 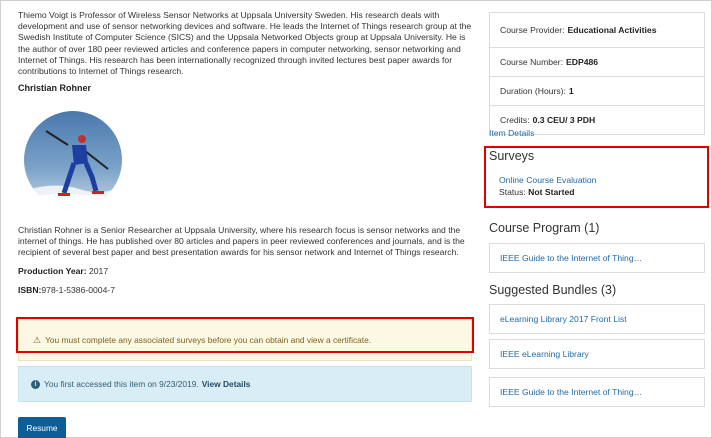 I want to click on credits-value: 0.3 CEU/ 3 PDH, so click(x=564, y=120).